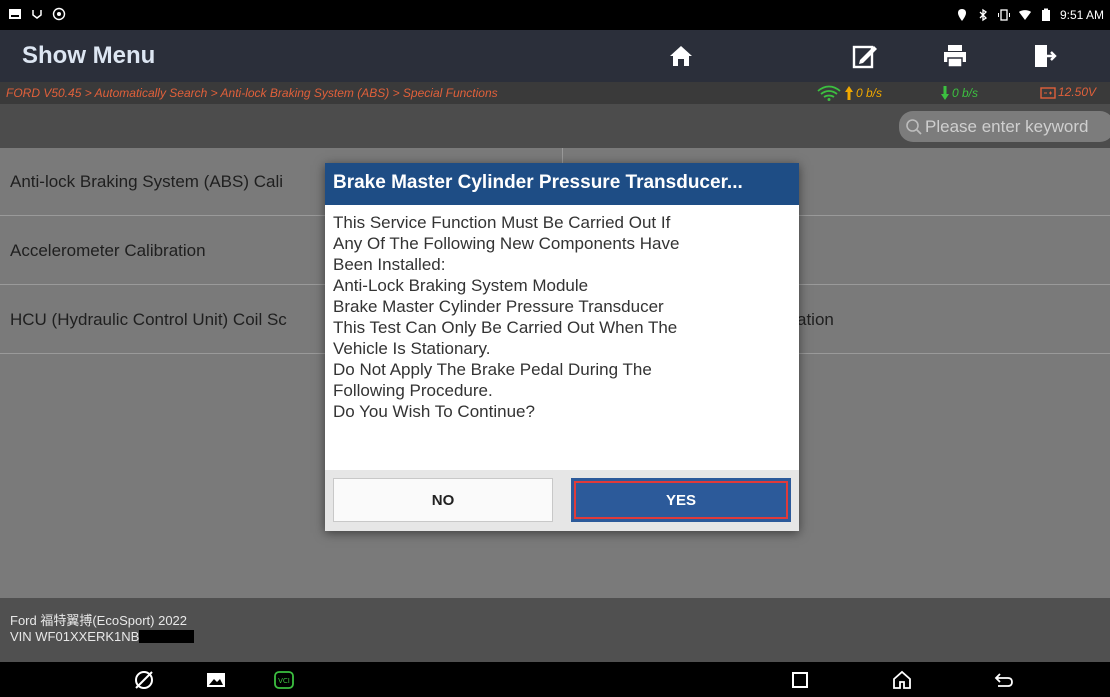 This screenshot has width=1110, height=697. I want to click on location-icon, so click(961, 15).